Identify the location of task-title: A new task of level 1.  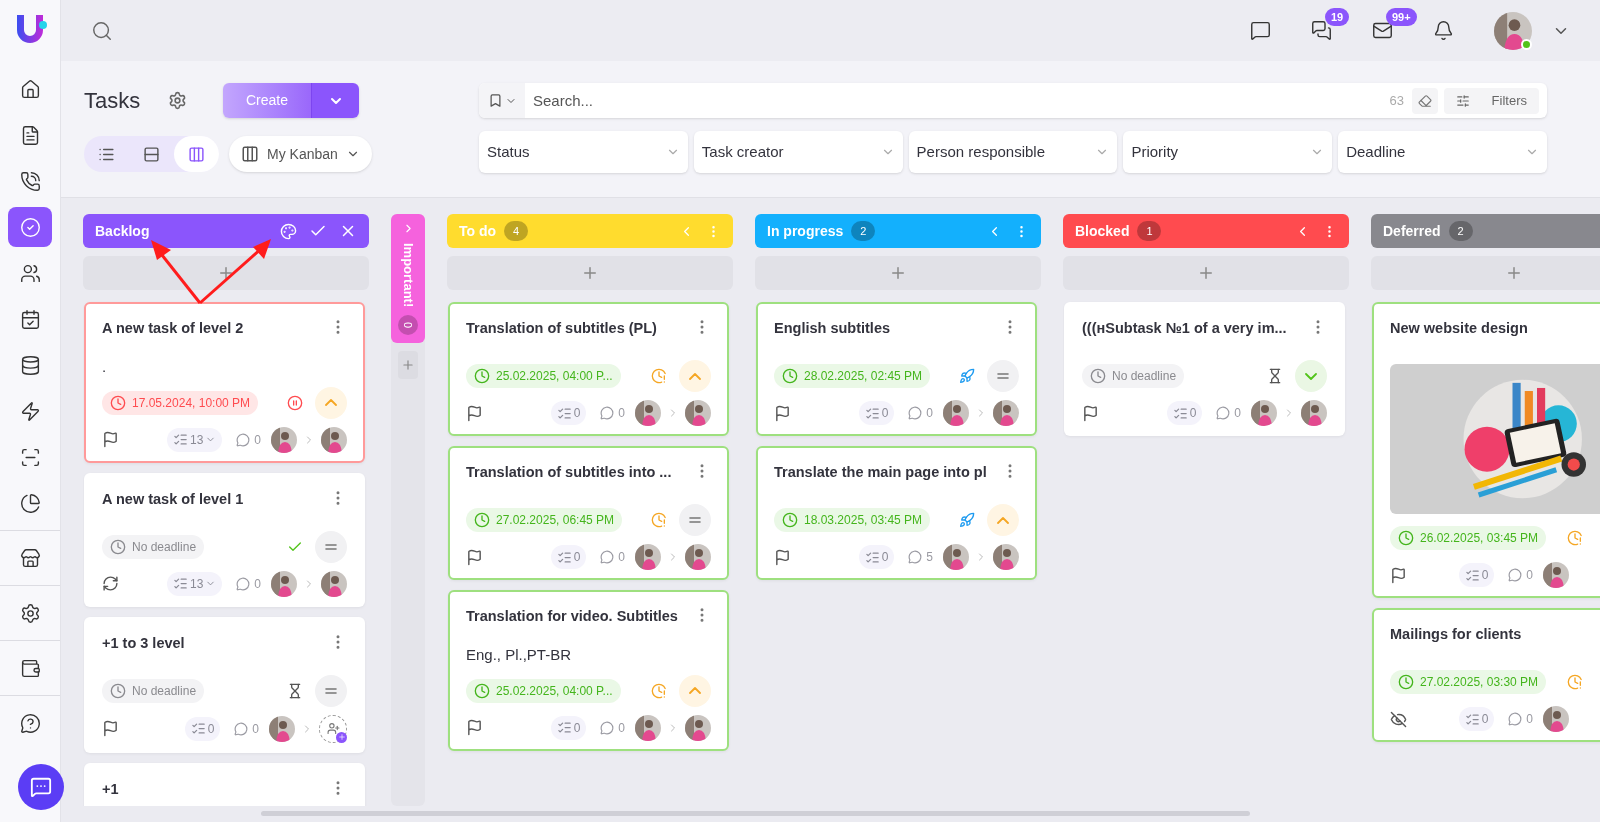
(173, 497).